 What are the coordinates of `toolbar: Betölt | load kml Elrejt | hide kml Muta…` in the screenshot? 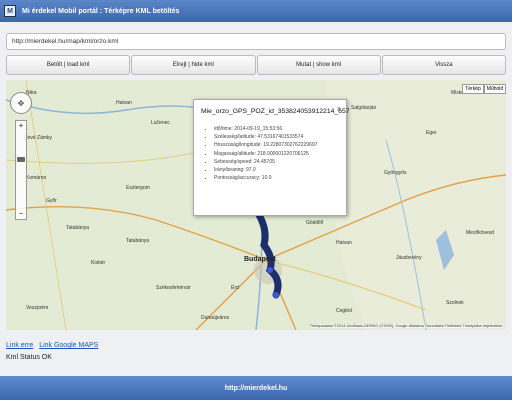 It's located at (256, 65).